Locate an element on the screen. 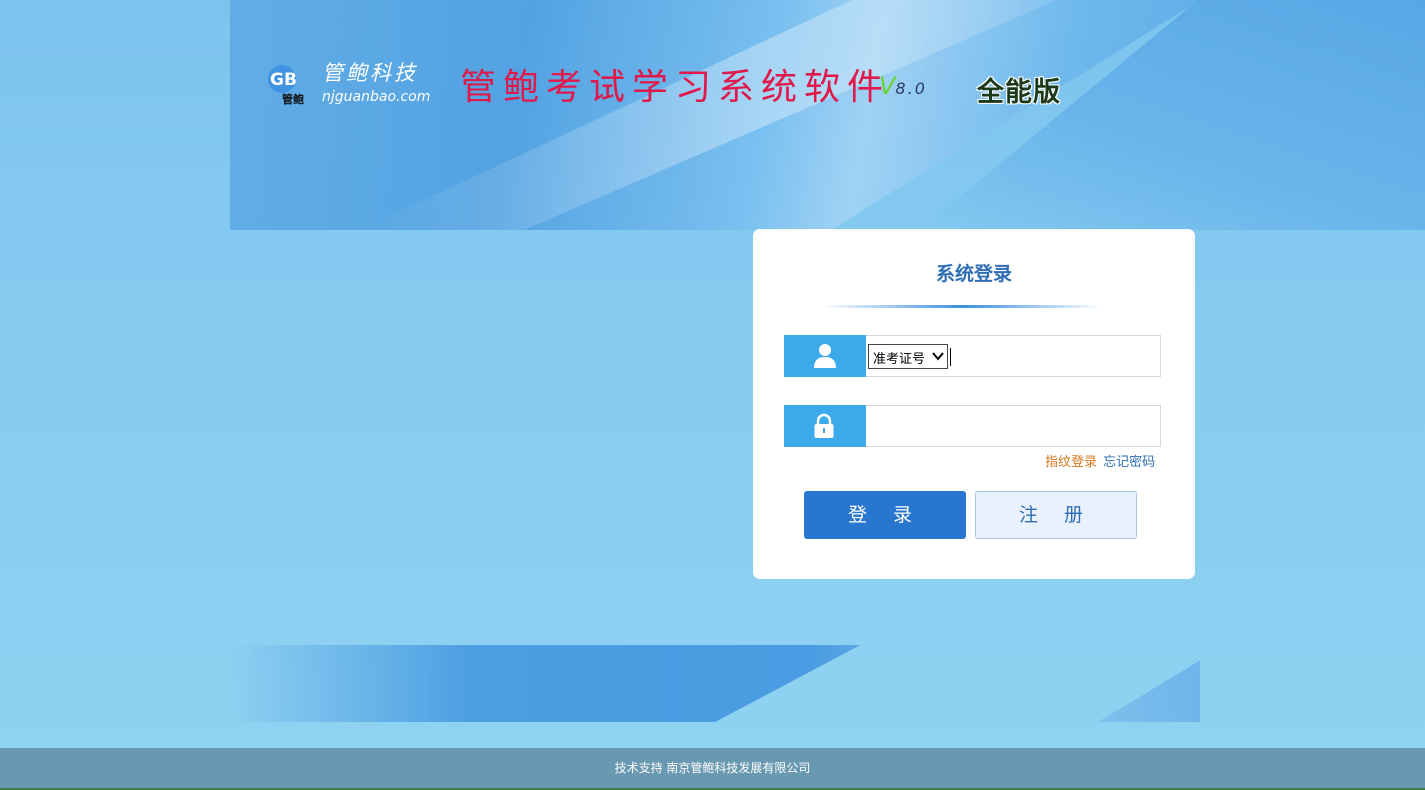  logo-small-text: 管鲍 is located at coordinates (293, 99).